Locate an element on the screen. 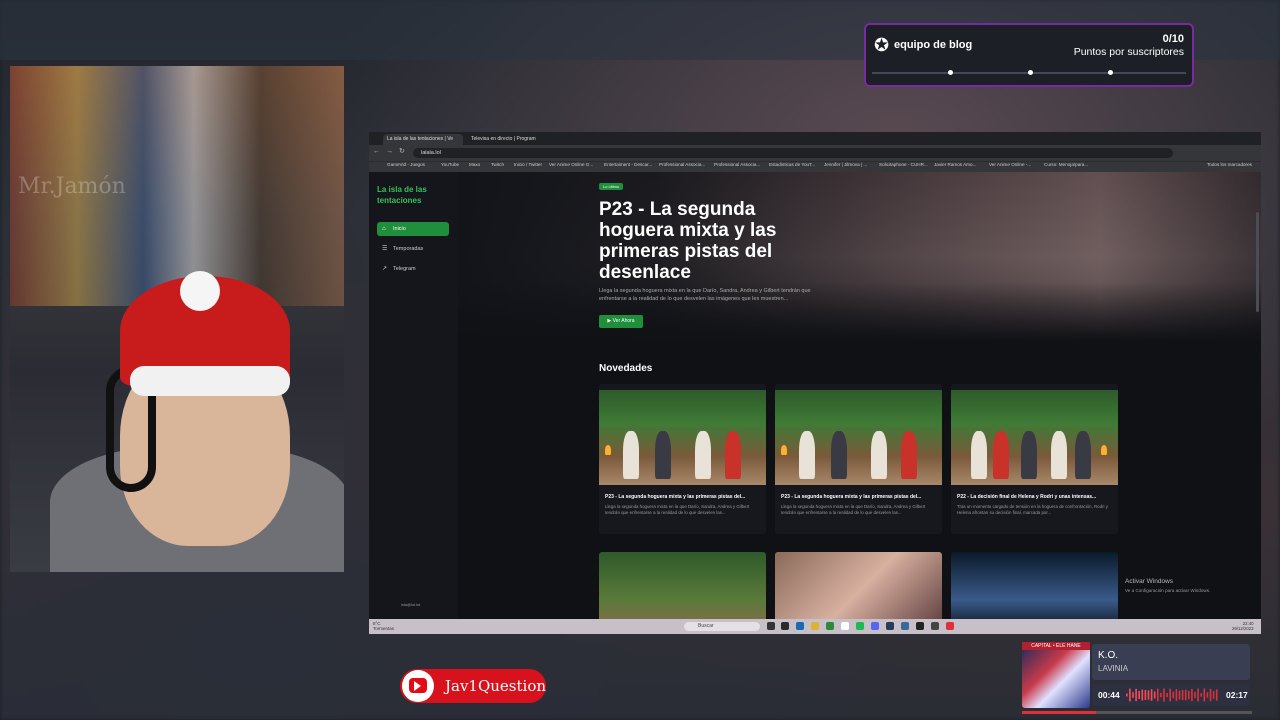 The height and width of the screenshot is (720, 1280). spotify-icon is located at coordinates (860, 626).